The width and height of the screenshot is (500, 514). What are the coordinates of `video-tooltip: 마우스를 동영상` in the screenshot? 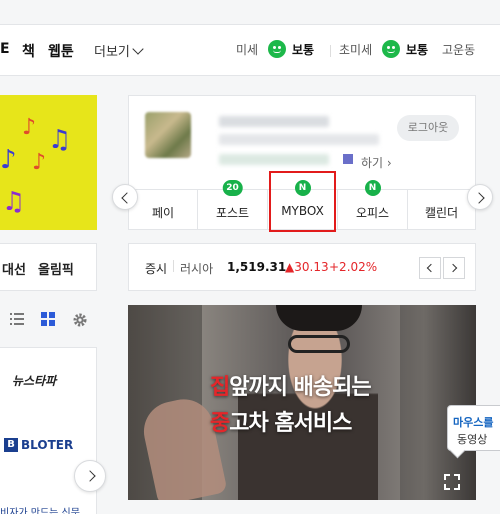 It's located at (473, 428).